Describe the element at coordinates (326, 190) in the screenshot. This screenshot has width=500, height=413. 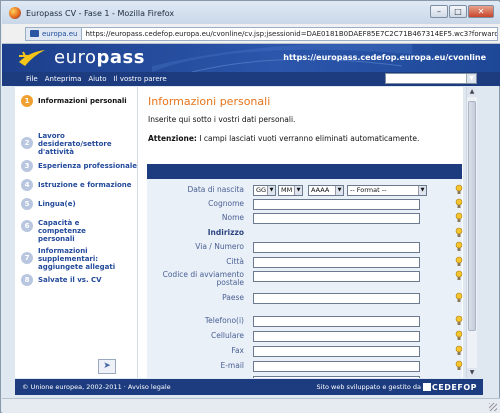
I see `year-select: AAAA ▼` at that location.